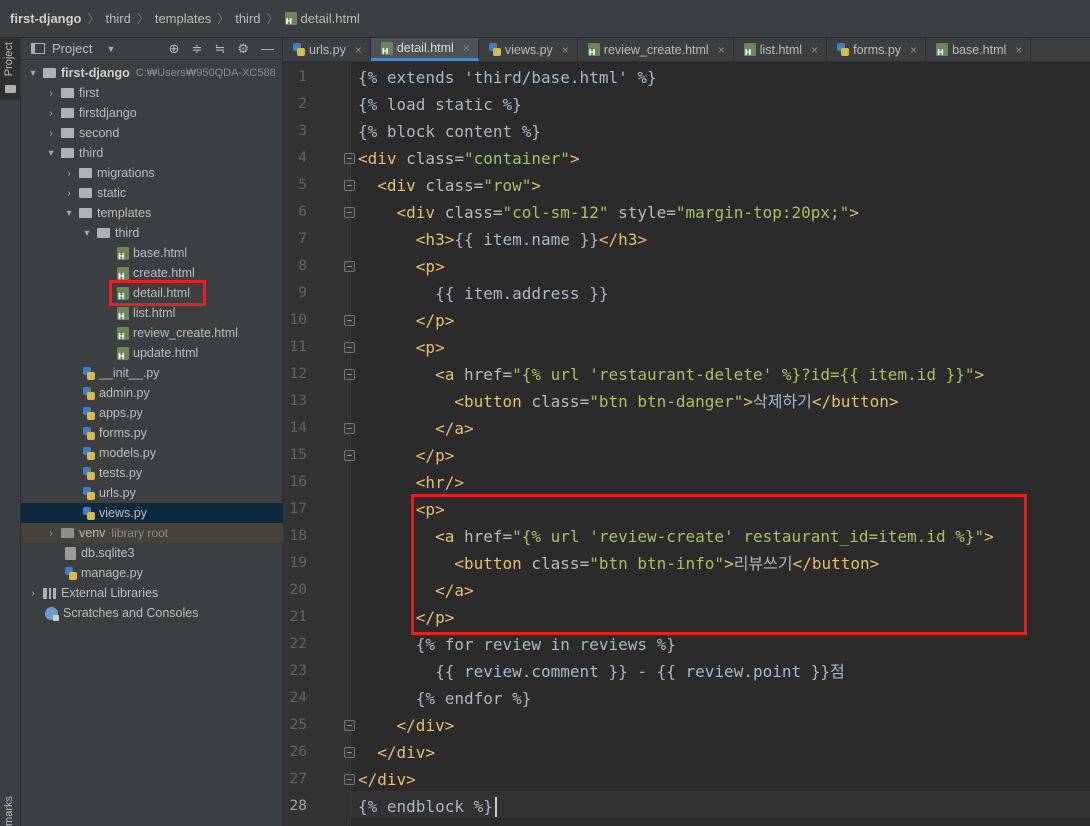  I want to click on tree-item-templates: ▾ templates, so click(152, 213).